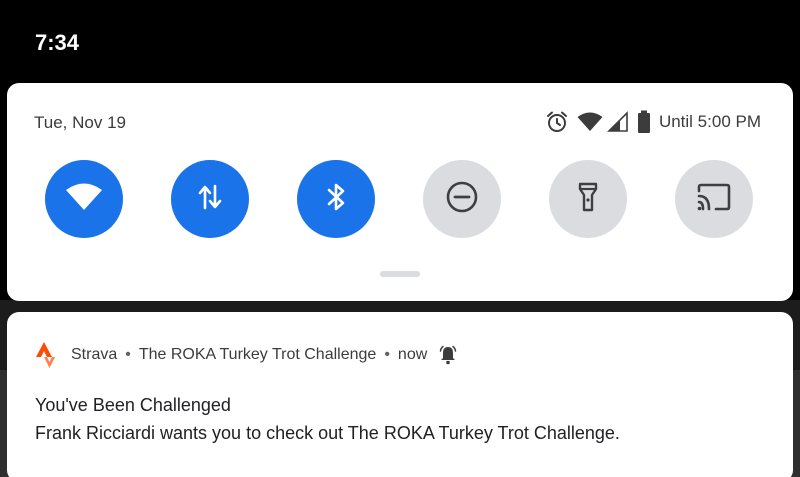 This screenshot has width=800, height=477. Describe the element at coordinates (644, 122) in the screenshot. I see `battery-icon` at that location.